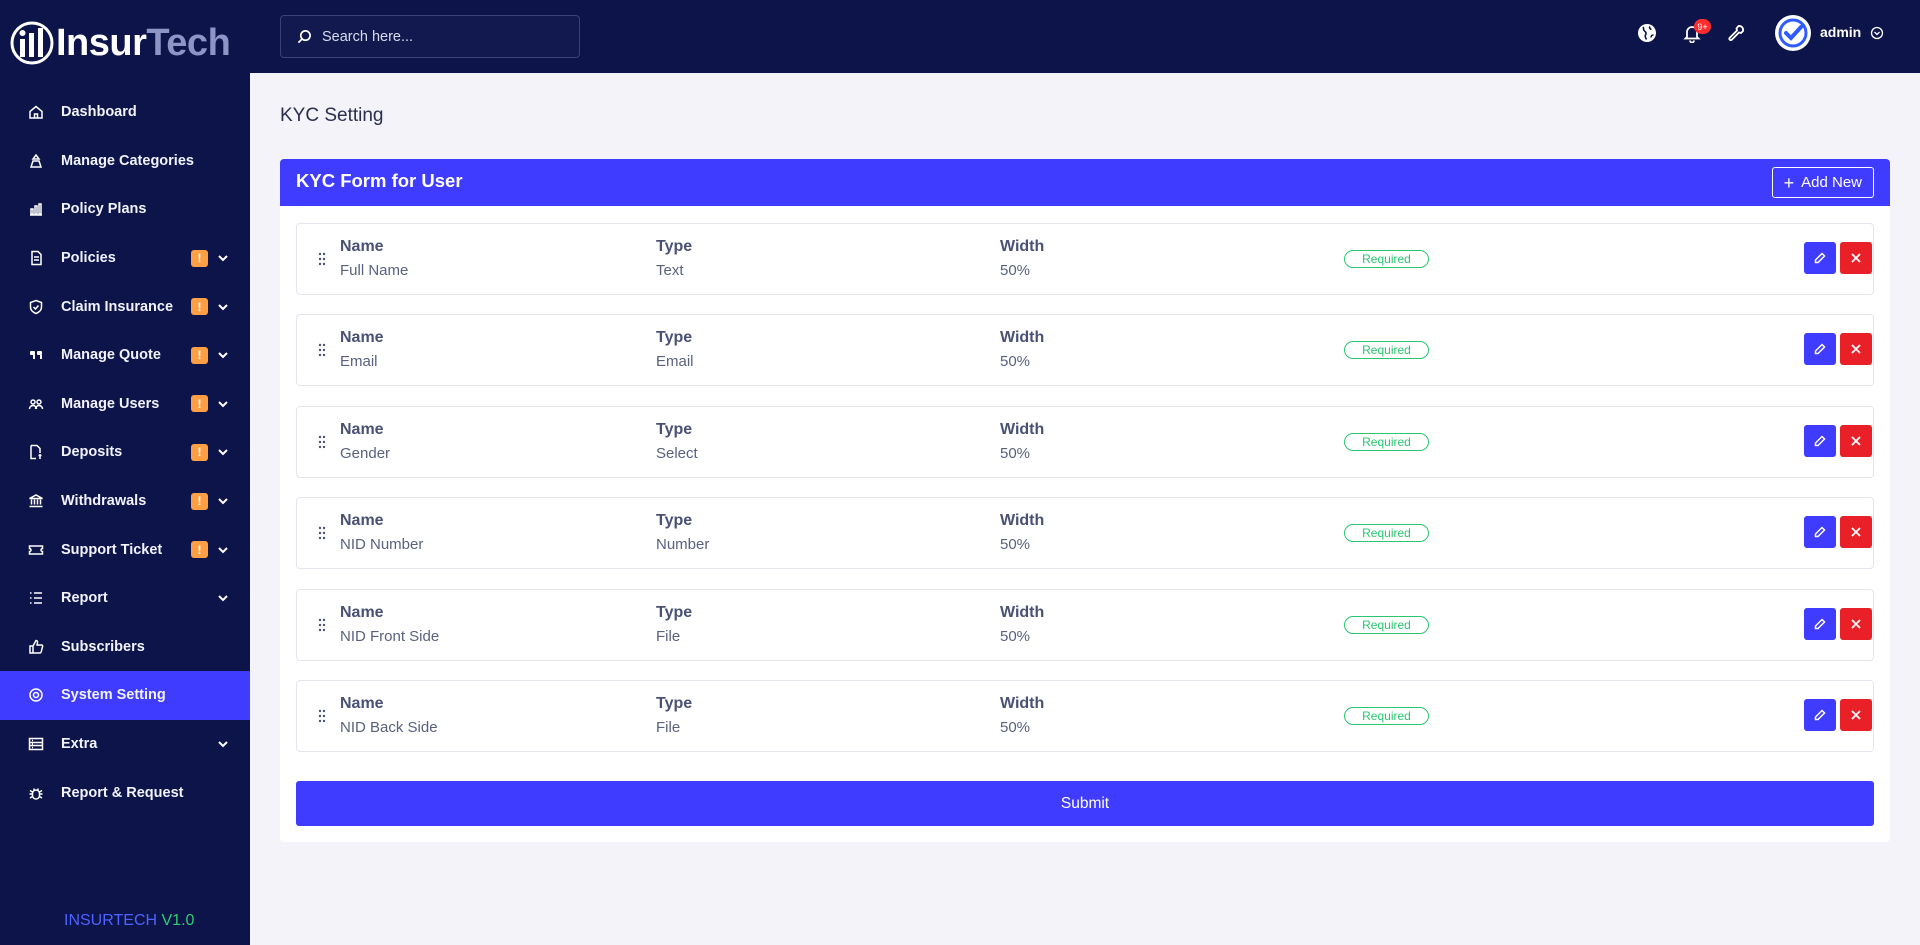  I want to click on sidebar-item-label: Subscribers, so click(103, 646).